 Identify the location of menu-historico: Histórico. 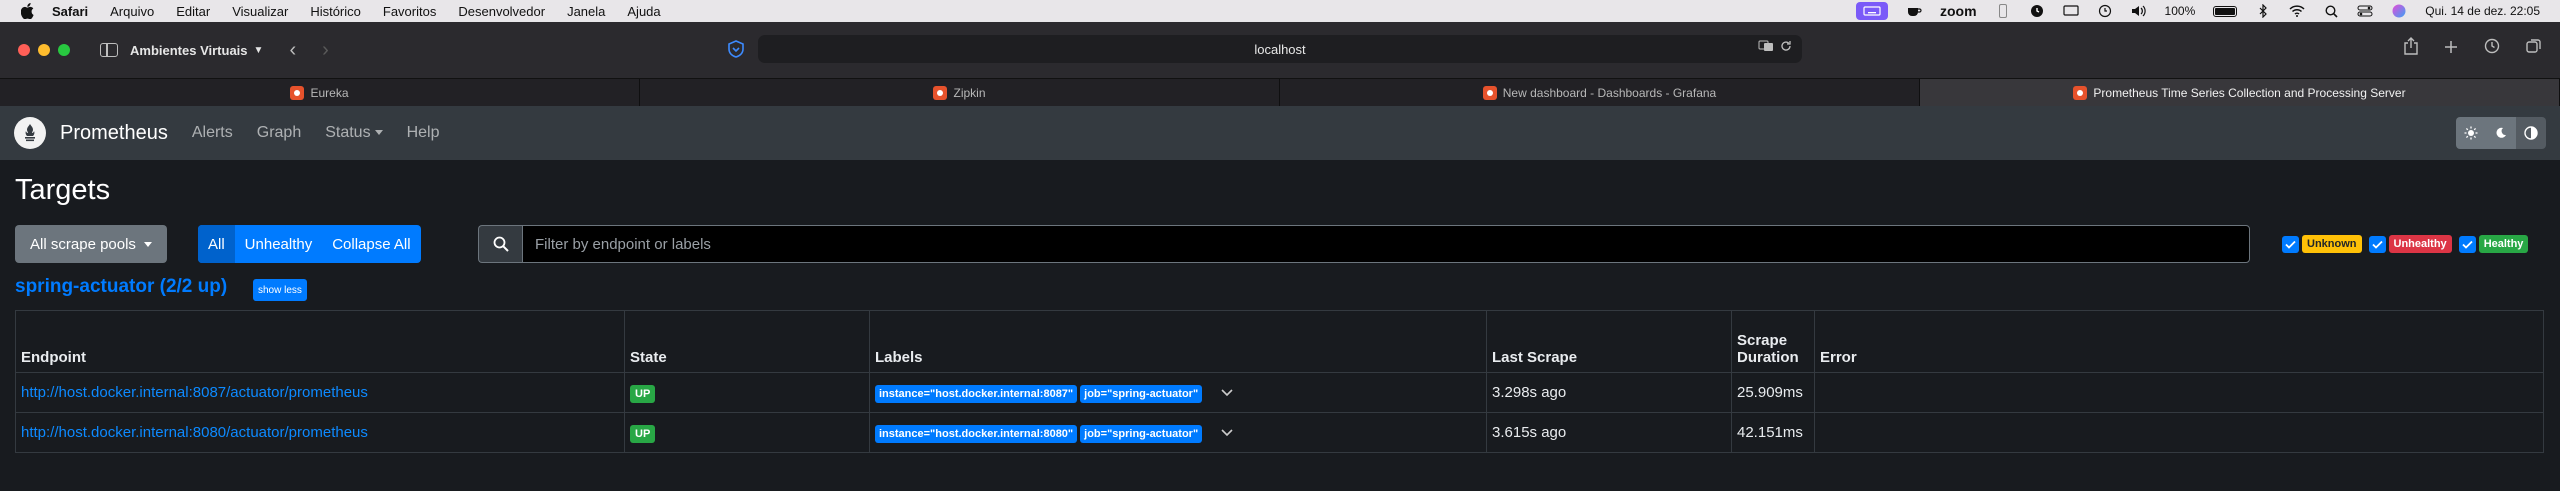
(335, 11).